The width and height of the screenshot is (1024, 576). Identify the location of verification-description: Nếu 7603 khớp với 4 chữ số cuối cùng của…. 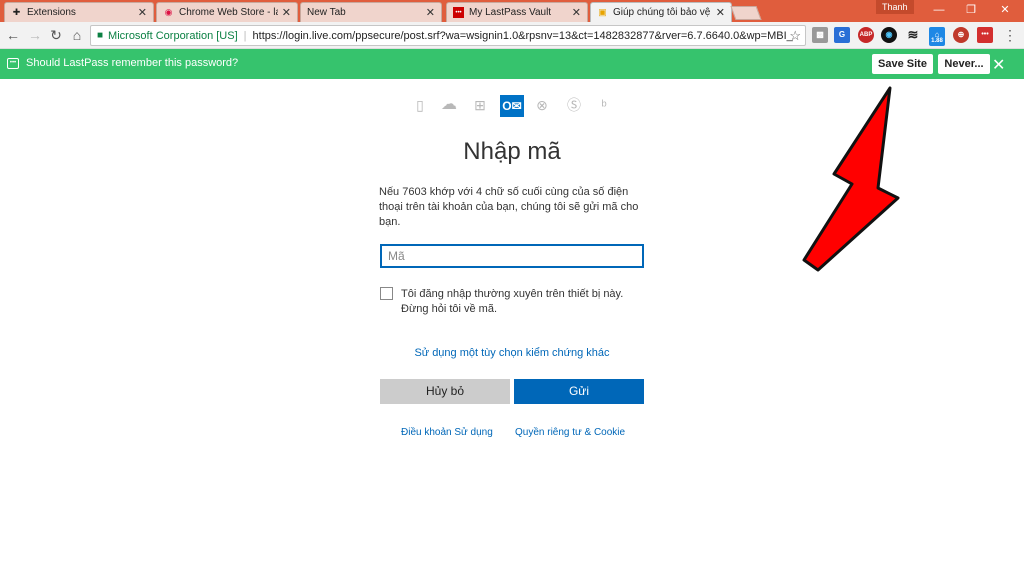
(509, 207).